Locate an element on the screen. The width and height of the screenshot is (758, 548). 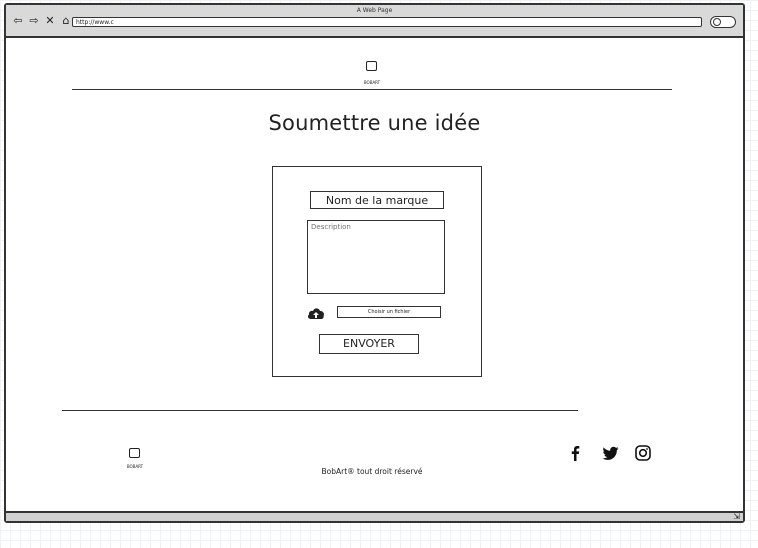
cloud-upload-icon is located at coordinates (316, 313).